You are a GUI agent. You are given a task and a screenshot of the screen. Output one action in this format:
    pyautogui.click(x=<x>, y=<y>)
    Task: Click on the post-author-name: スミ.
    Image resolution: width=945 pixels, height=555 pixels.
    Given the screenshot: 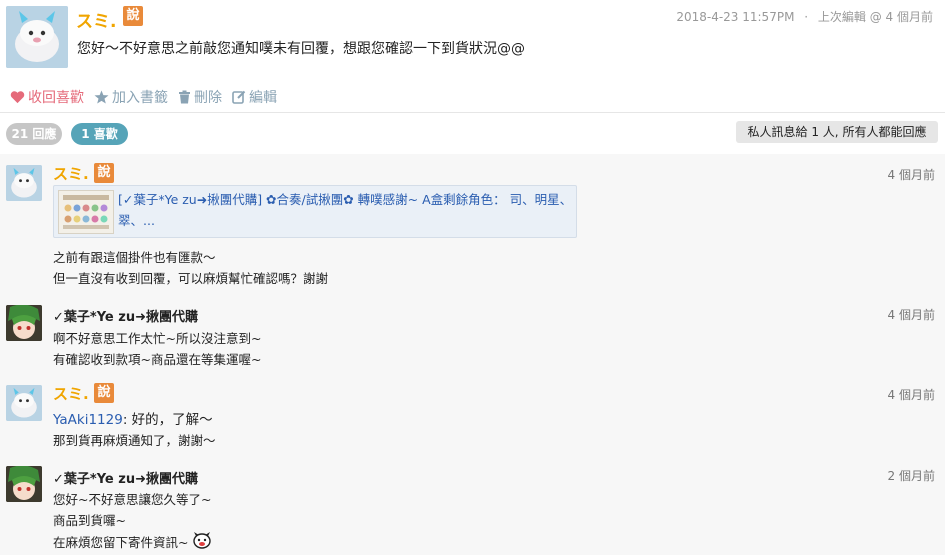 What is the action you would take?
    pyautogui.click(x=96, y=19)
    